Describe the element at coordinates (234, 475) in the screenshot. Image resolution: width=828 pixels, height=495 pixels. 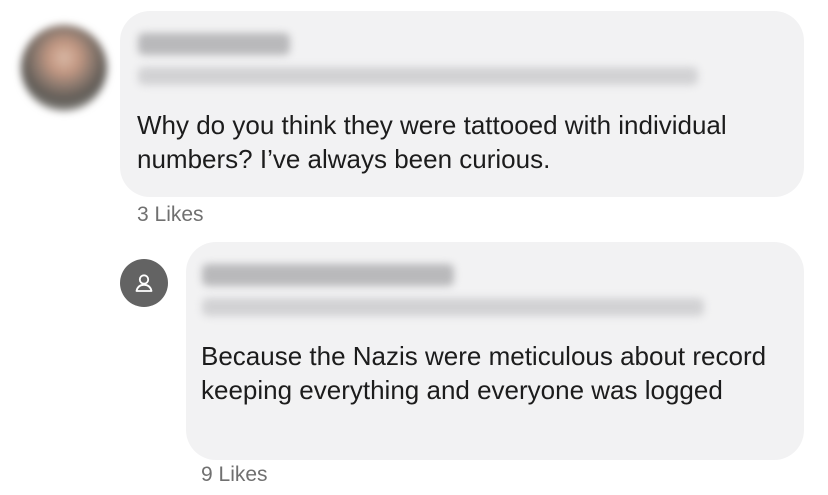
I see `likes-count: 9 Likes` at that location.